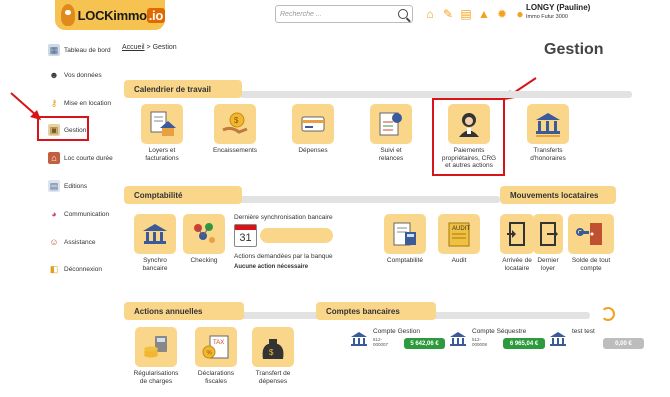 The width and height of the screenshot is (670, 397). I want to click on logout-icon: ◧, so click(54, 269).